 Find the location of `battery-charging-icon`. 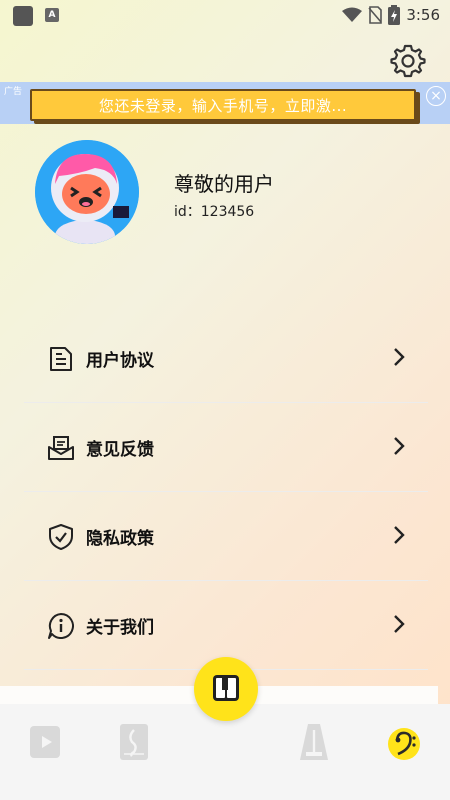

battery-charging-icon is located at coordinates (394, 15).